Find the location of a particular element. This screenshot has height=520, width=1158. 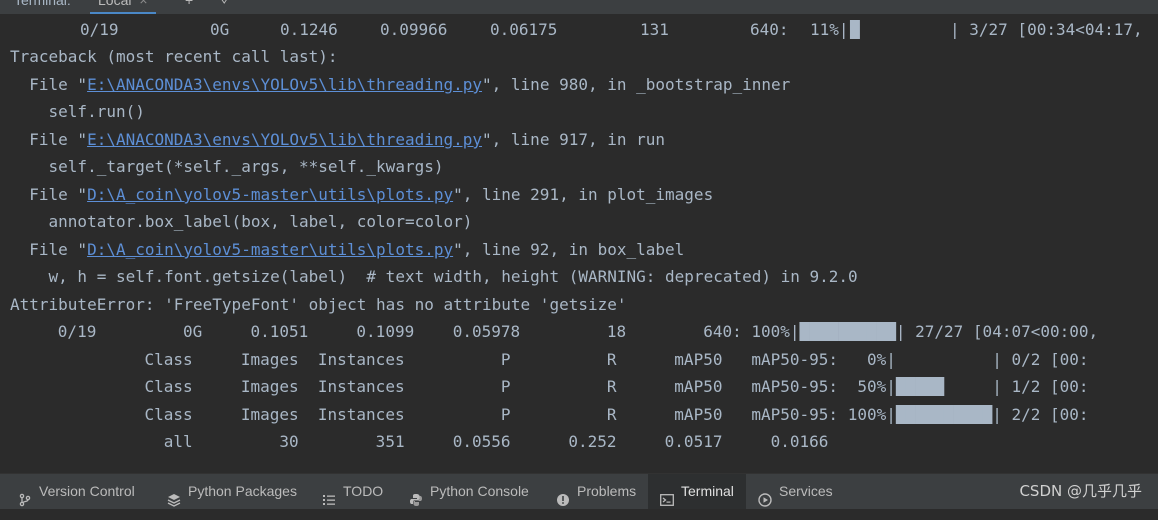

info-icon is located at coordinates (563, 495).